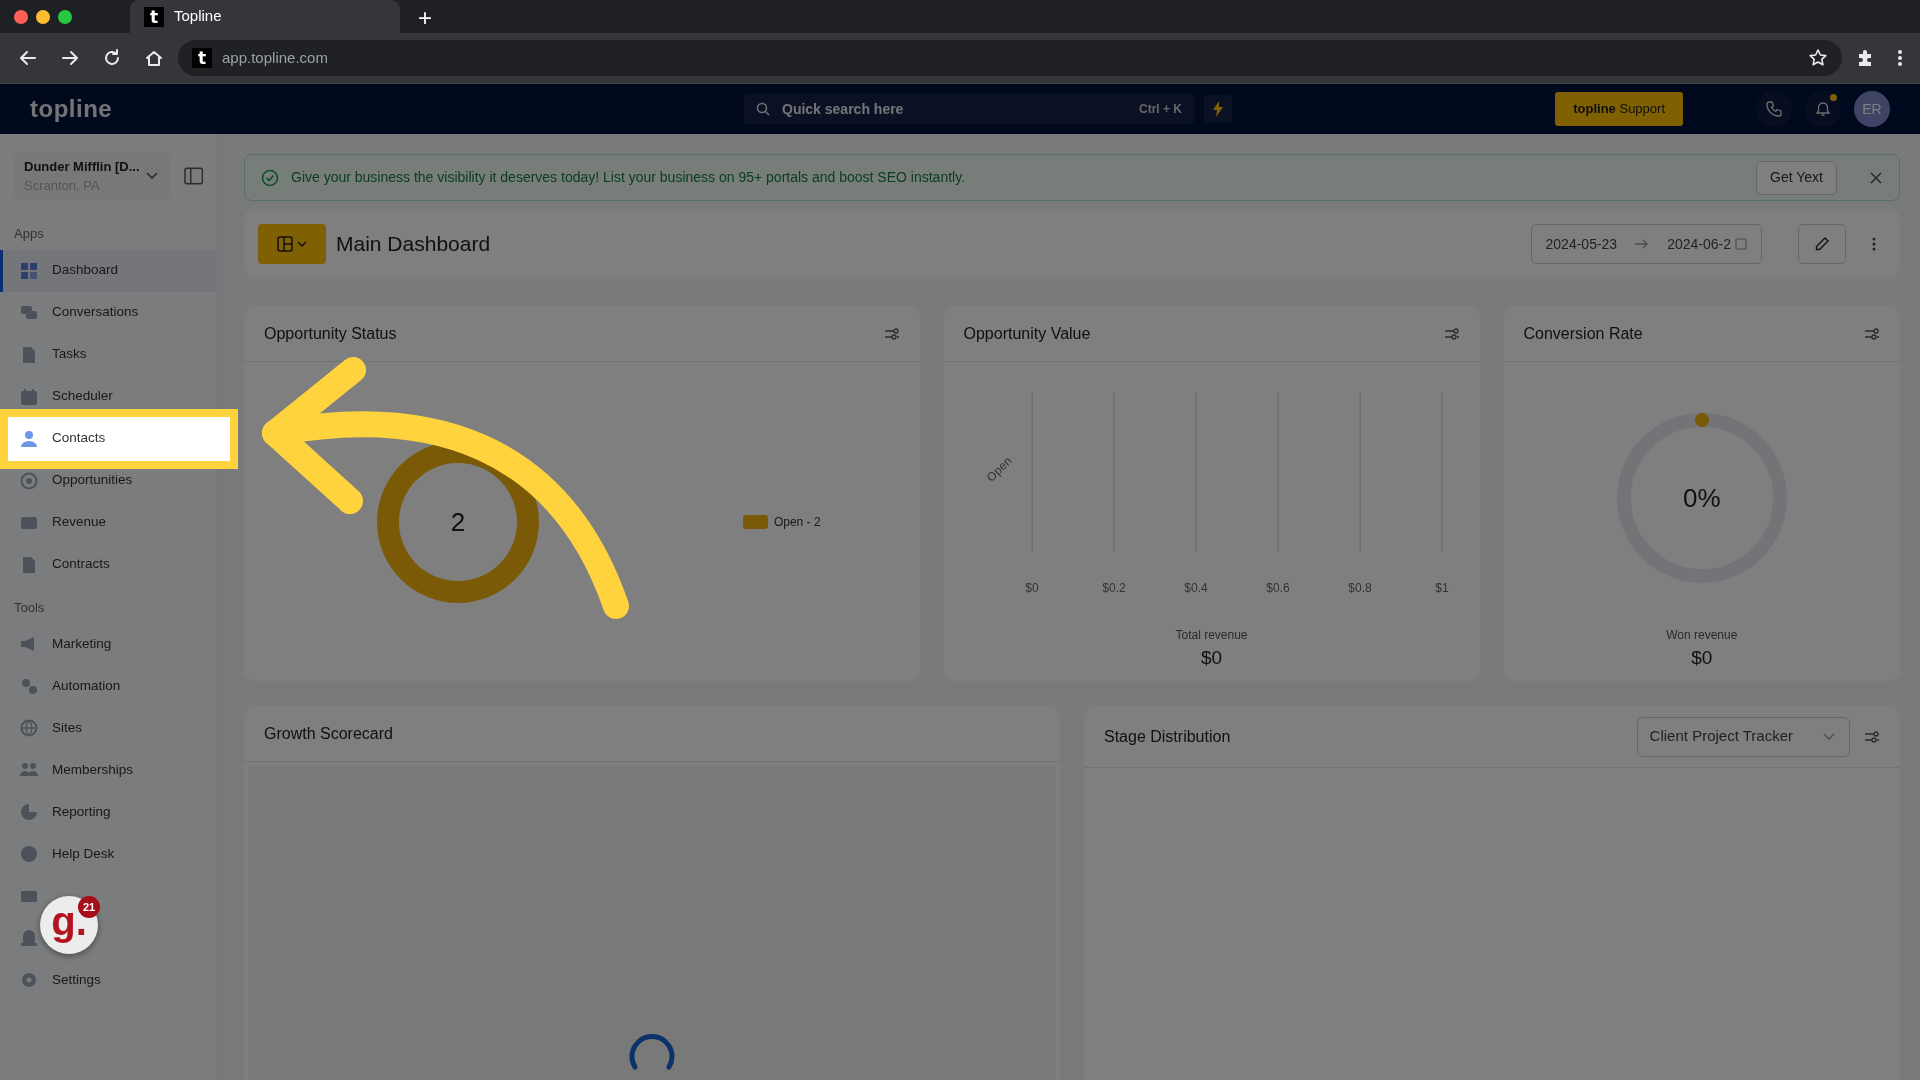  I want to click on tick-label: $0, so click(1031, 588).